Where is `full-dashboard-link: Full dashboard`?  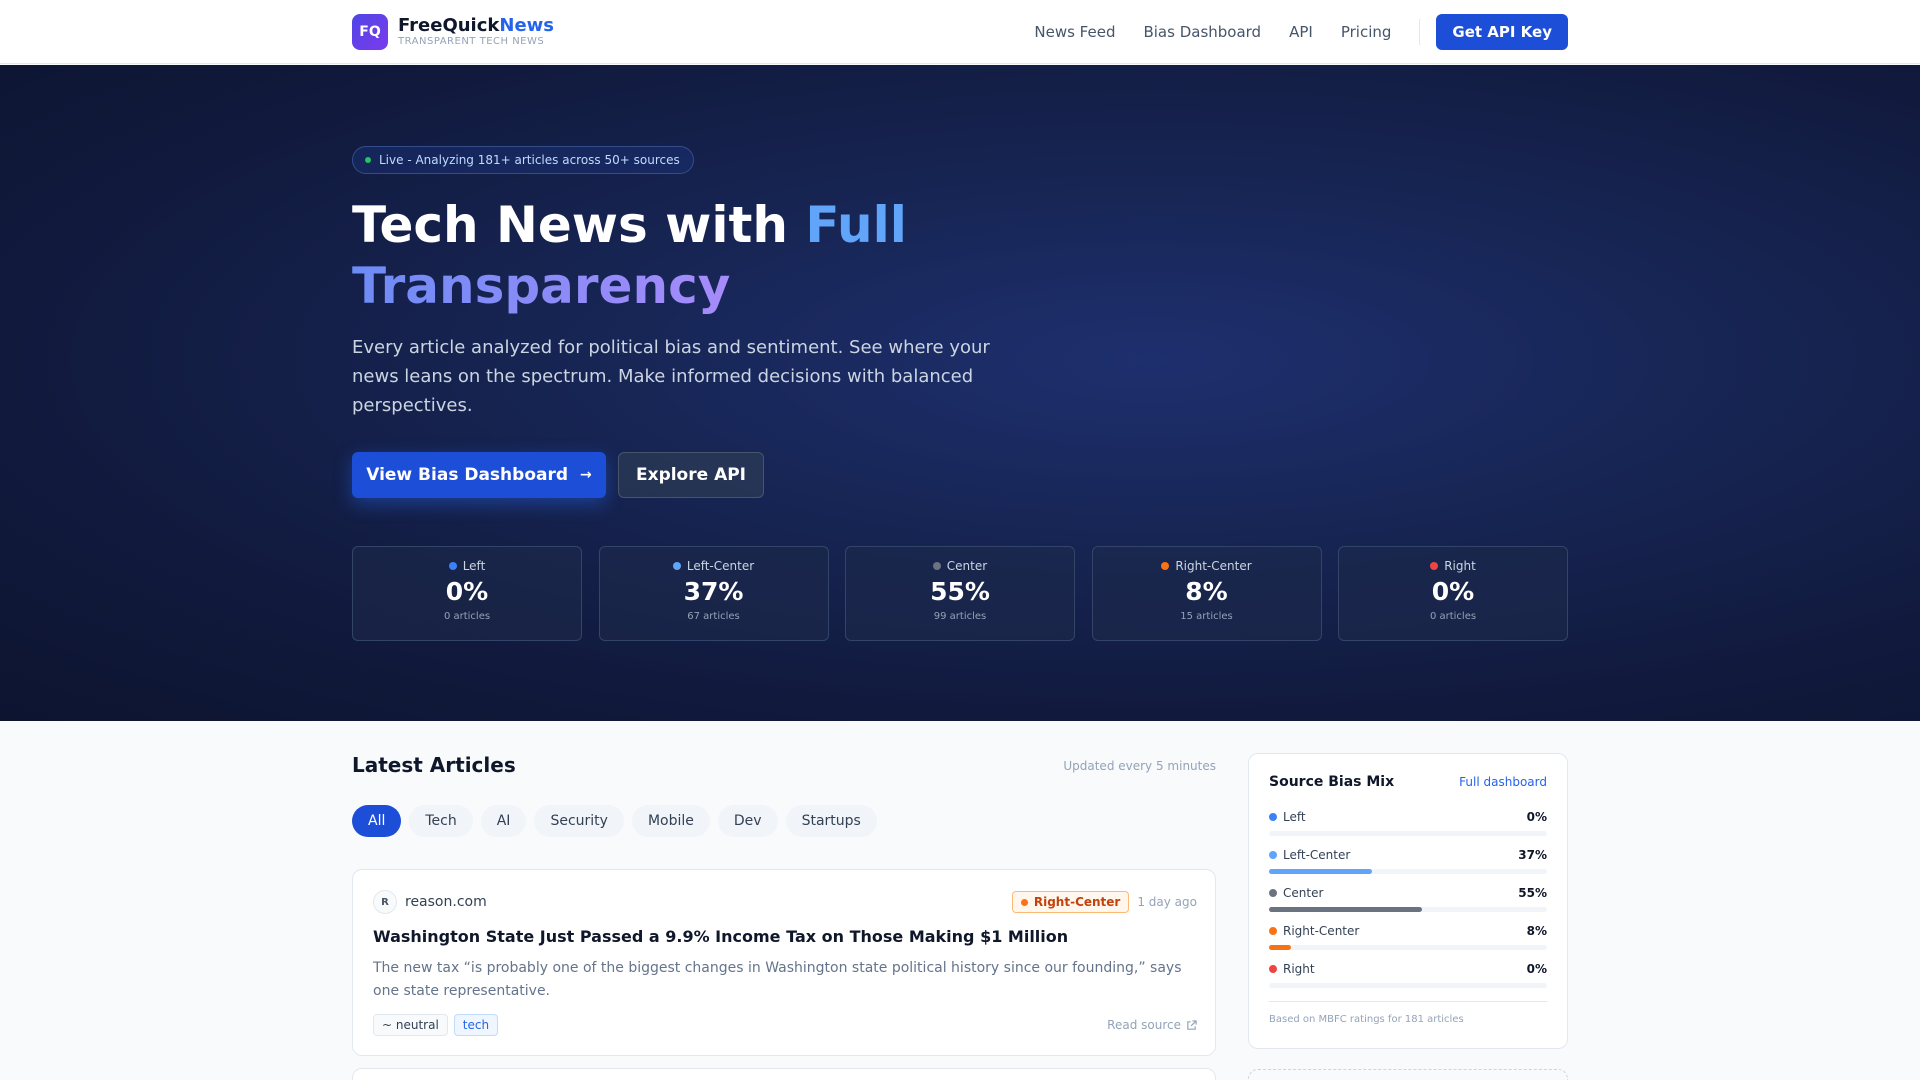
full-dashboard-link: Full dashboard is located at coordinates (1503, 782).